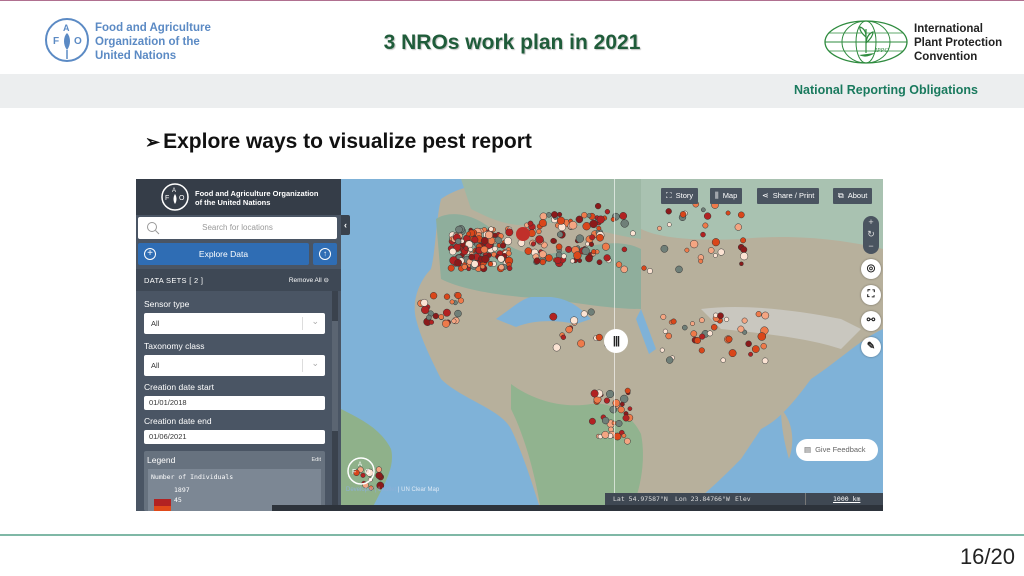 The height and width of the screenshot is (576, 1024). I want to click on explore-data-button: + Explore Data, so click(223, 254).